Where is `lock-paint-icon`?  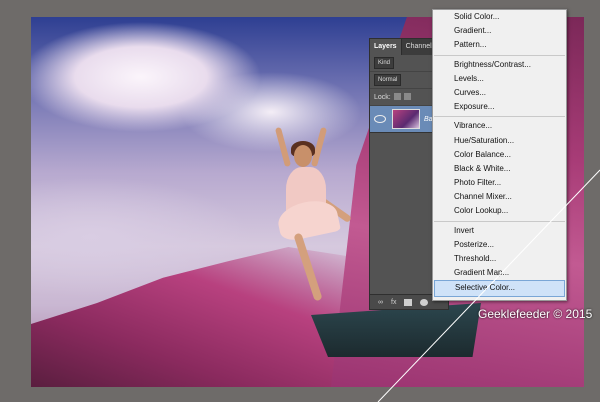
lock-paint-icon is located at coordinates (407, 96).